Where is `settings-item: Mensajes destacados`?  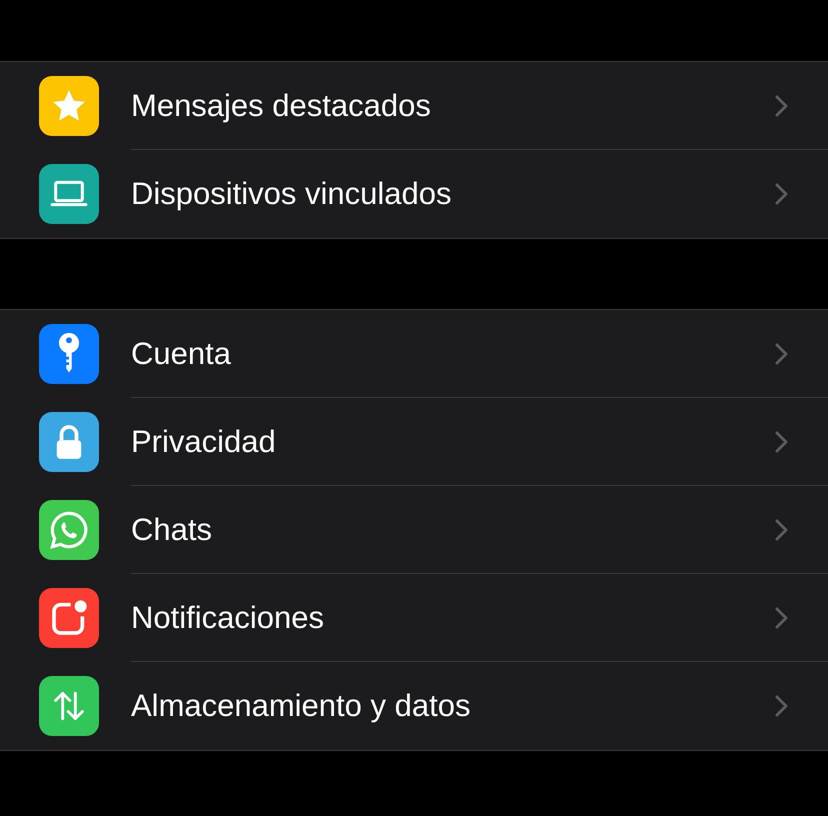
settings-item: Mensajes destacados is located at coordinates (281, 106).